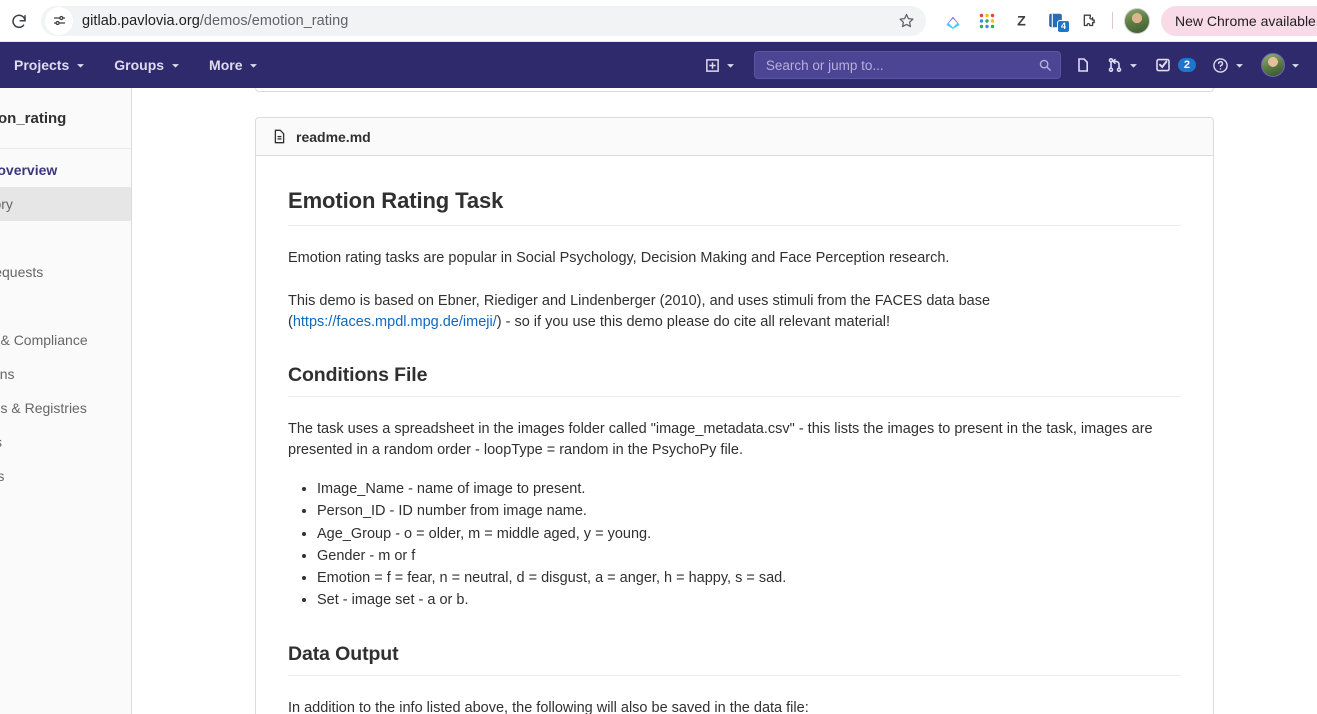 The image size is (1317, 714). What do you see at coordinates (749, 489) in the screenshot?
I see `list-item: Image_Name - name of image to present.` at bounding box center [749, 489].